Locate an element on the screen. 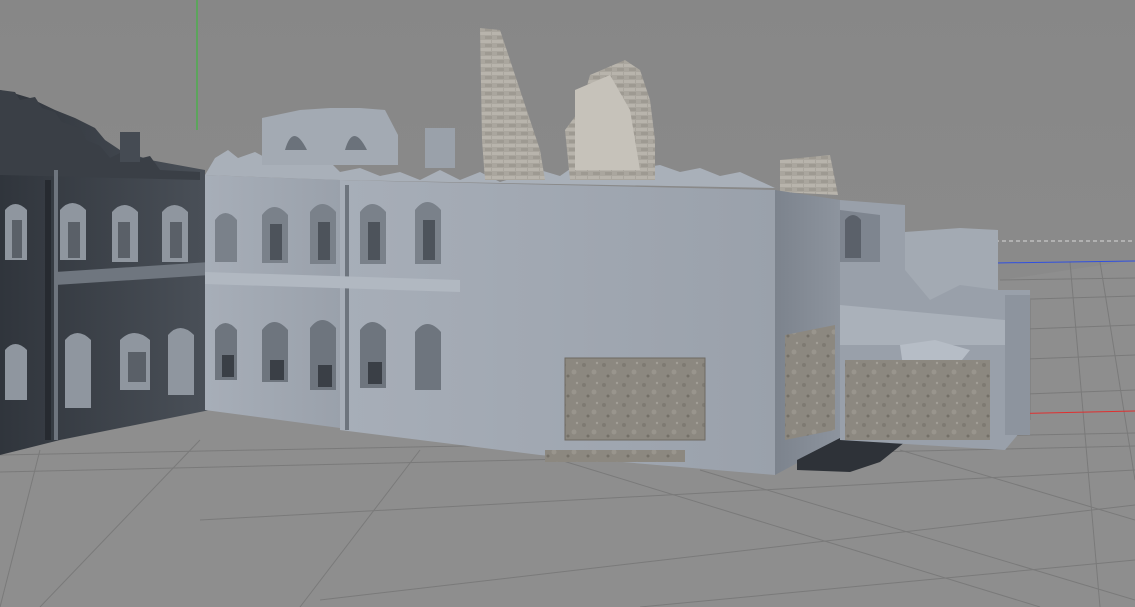 Image resolution: width=1135 pixels, height=607 pixels. right-building is located at coordinates (935, 325).